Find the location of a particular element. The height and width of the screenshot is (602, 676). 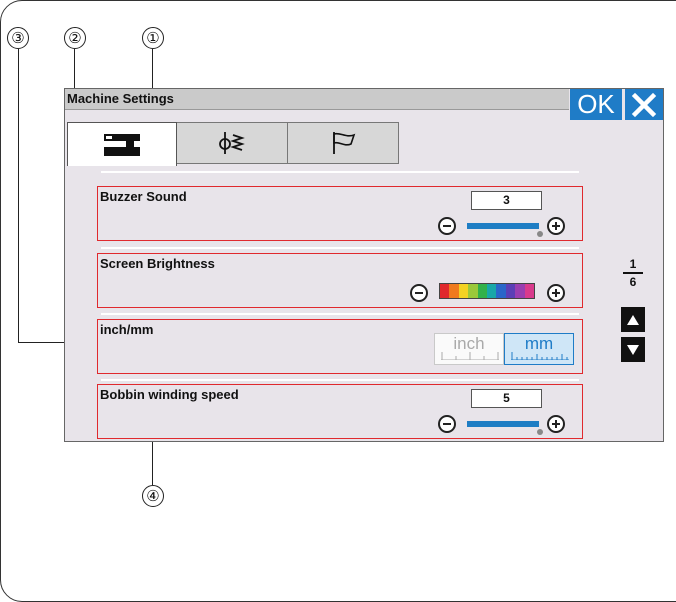

bobbin-minus-button is located at coordinates (447, 424).